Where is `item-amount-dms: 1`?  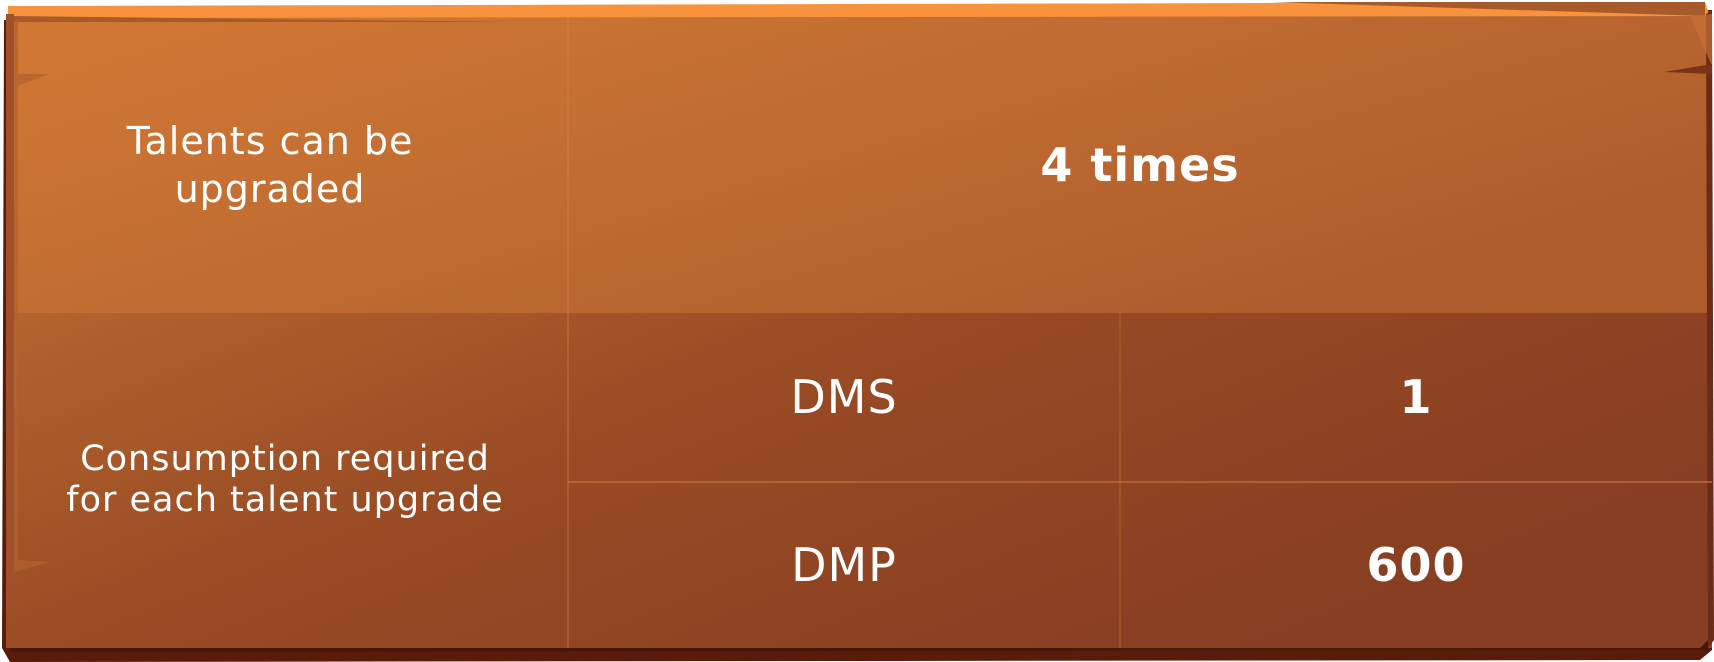
item-amount-dms: 1 is located at coordinates (1416, 397).